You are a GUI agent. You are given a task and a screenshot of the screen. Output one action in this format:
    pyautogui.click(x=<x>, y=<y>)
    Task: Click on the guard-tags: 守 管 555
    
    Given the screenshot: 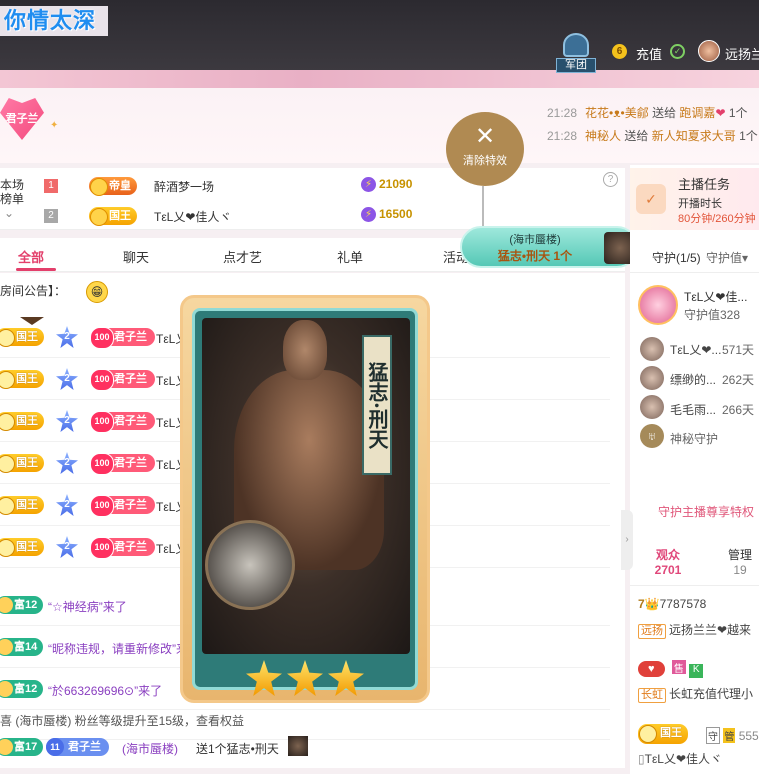 What is the action you would take?
    pyautogui.click(x=732, y=735)
    